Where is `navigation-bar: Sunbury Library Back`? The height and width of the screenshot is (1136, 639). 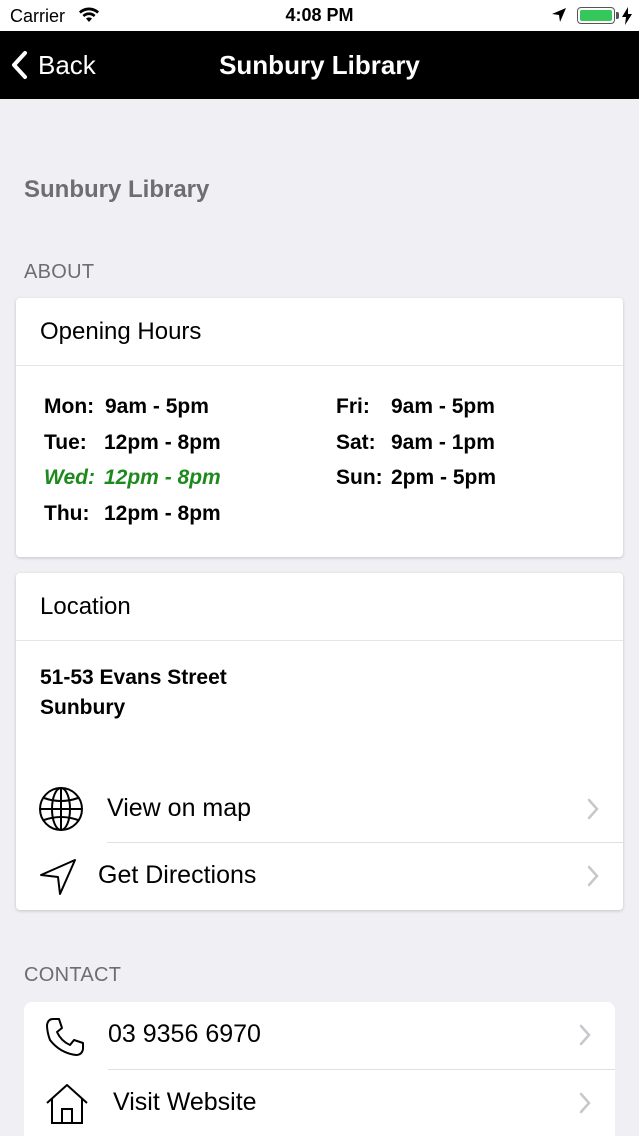
navigation-bar: Sunbury Library Back is located at coordinates (319, 65).